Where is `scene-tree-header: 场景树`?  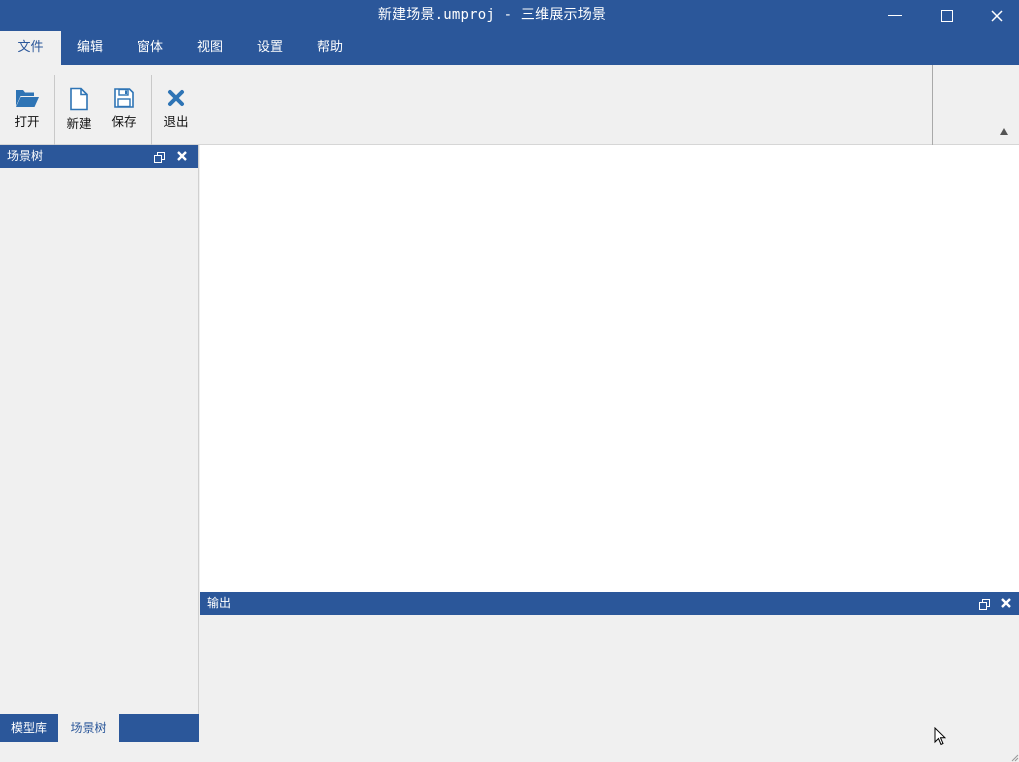
scene-tree-header: 场景树 is located at coordinates (99, 156).